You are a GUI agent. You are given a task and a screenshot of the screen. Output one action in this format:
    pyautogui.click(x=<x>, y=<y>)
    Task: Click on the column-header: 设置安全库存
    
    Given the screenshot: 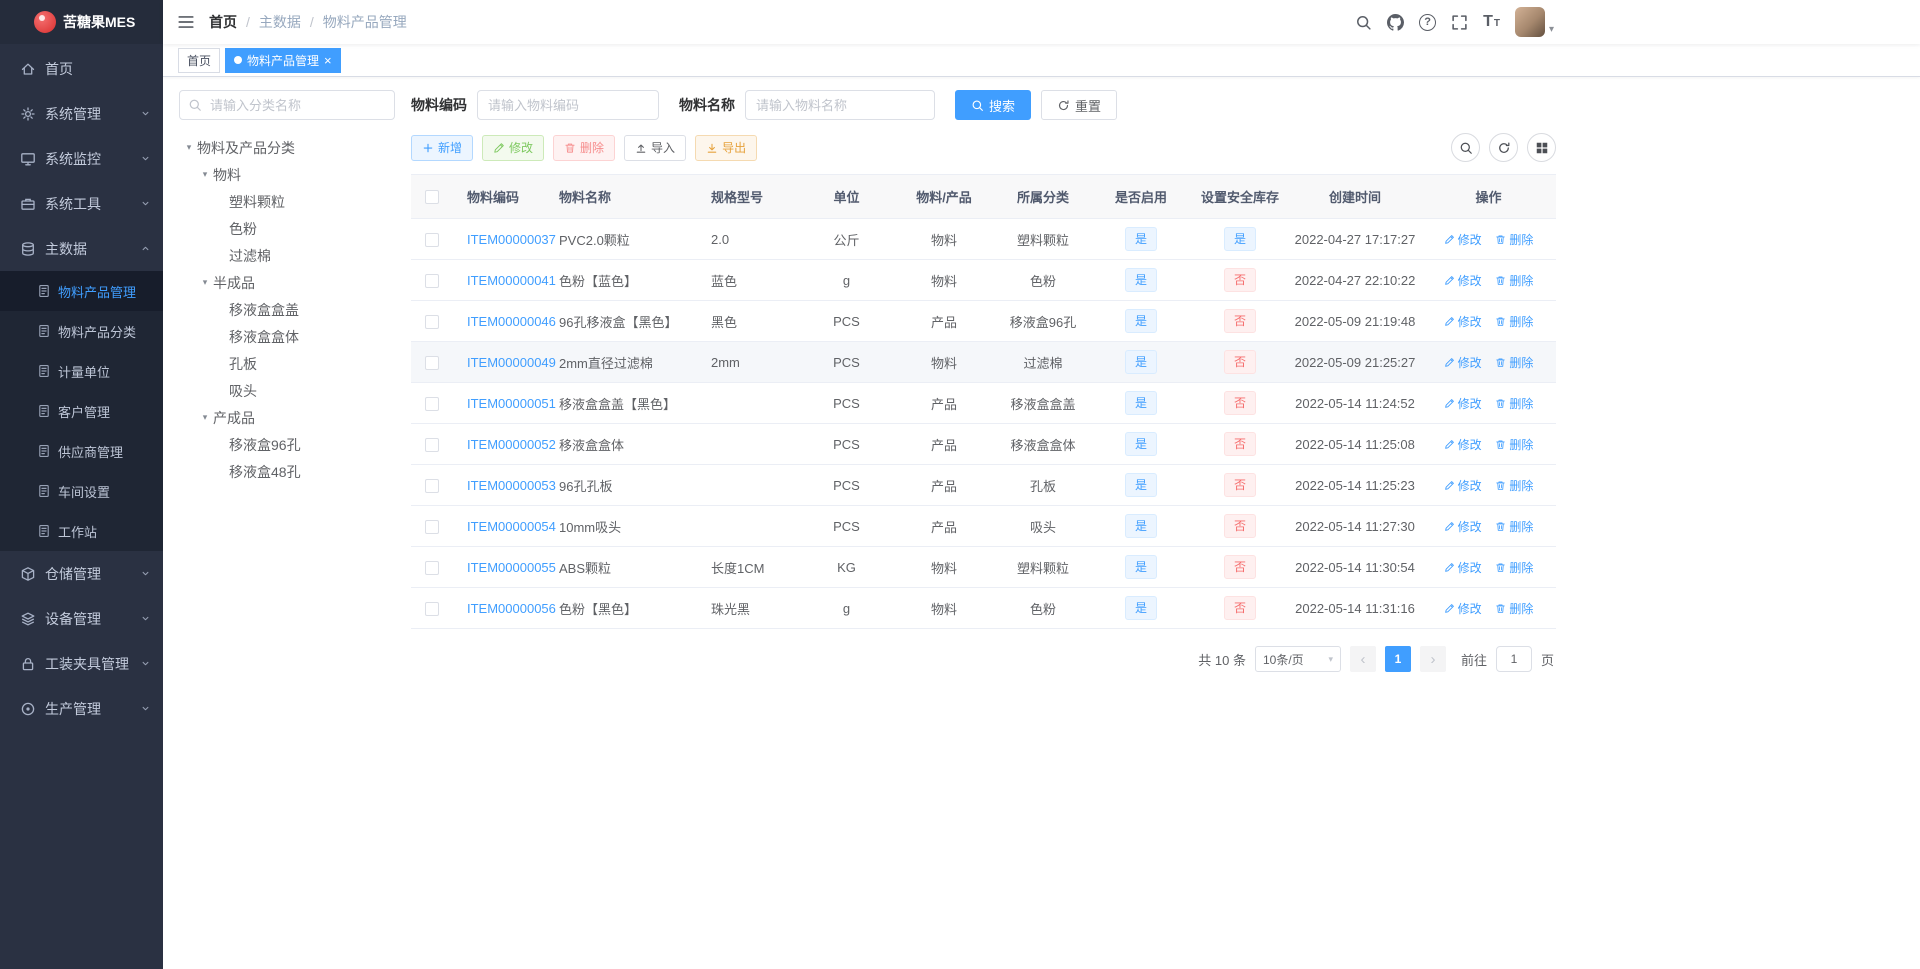 What is the action you would take?
    pyautogui.click(x=1240, y=196)
    